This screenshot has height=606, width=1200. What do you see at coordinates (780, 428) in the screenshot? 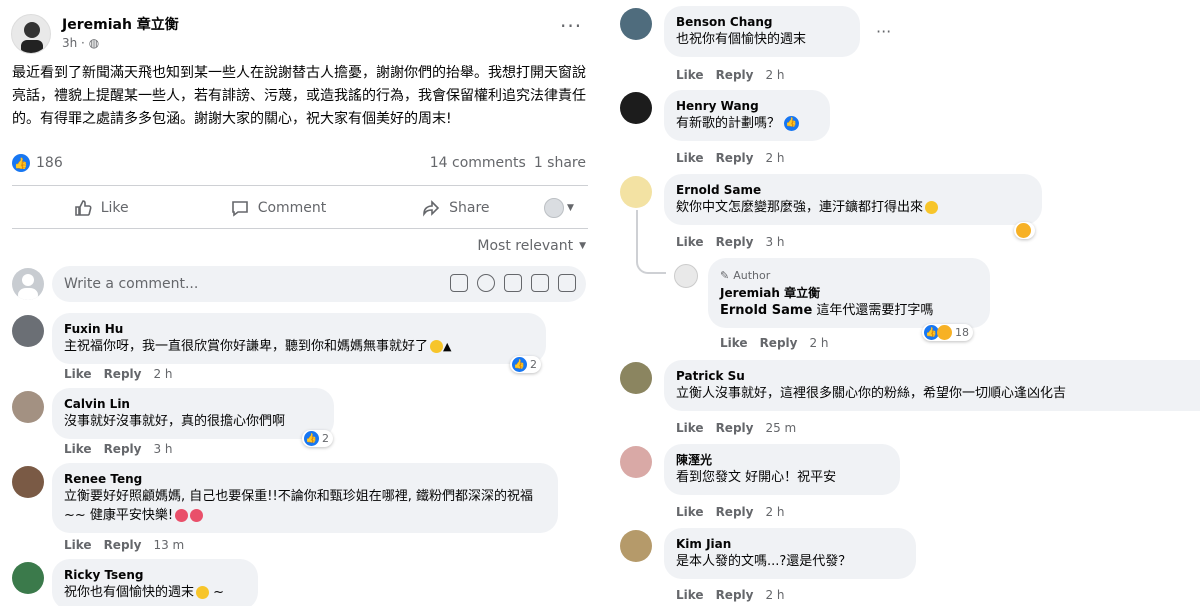
I see `comment-time: 25 m` at bounding box center [780, 428].